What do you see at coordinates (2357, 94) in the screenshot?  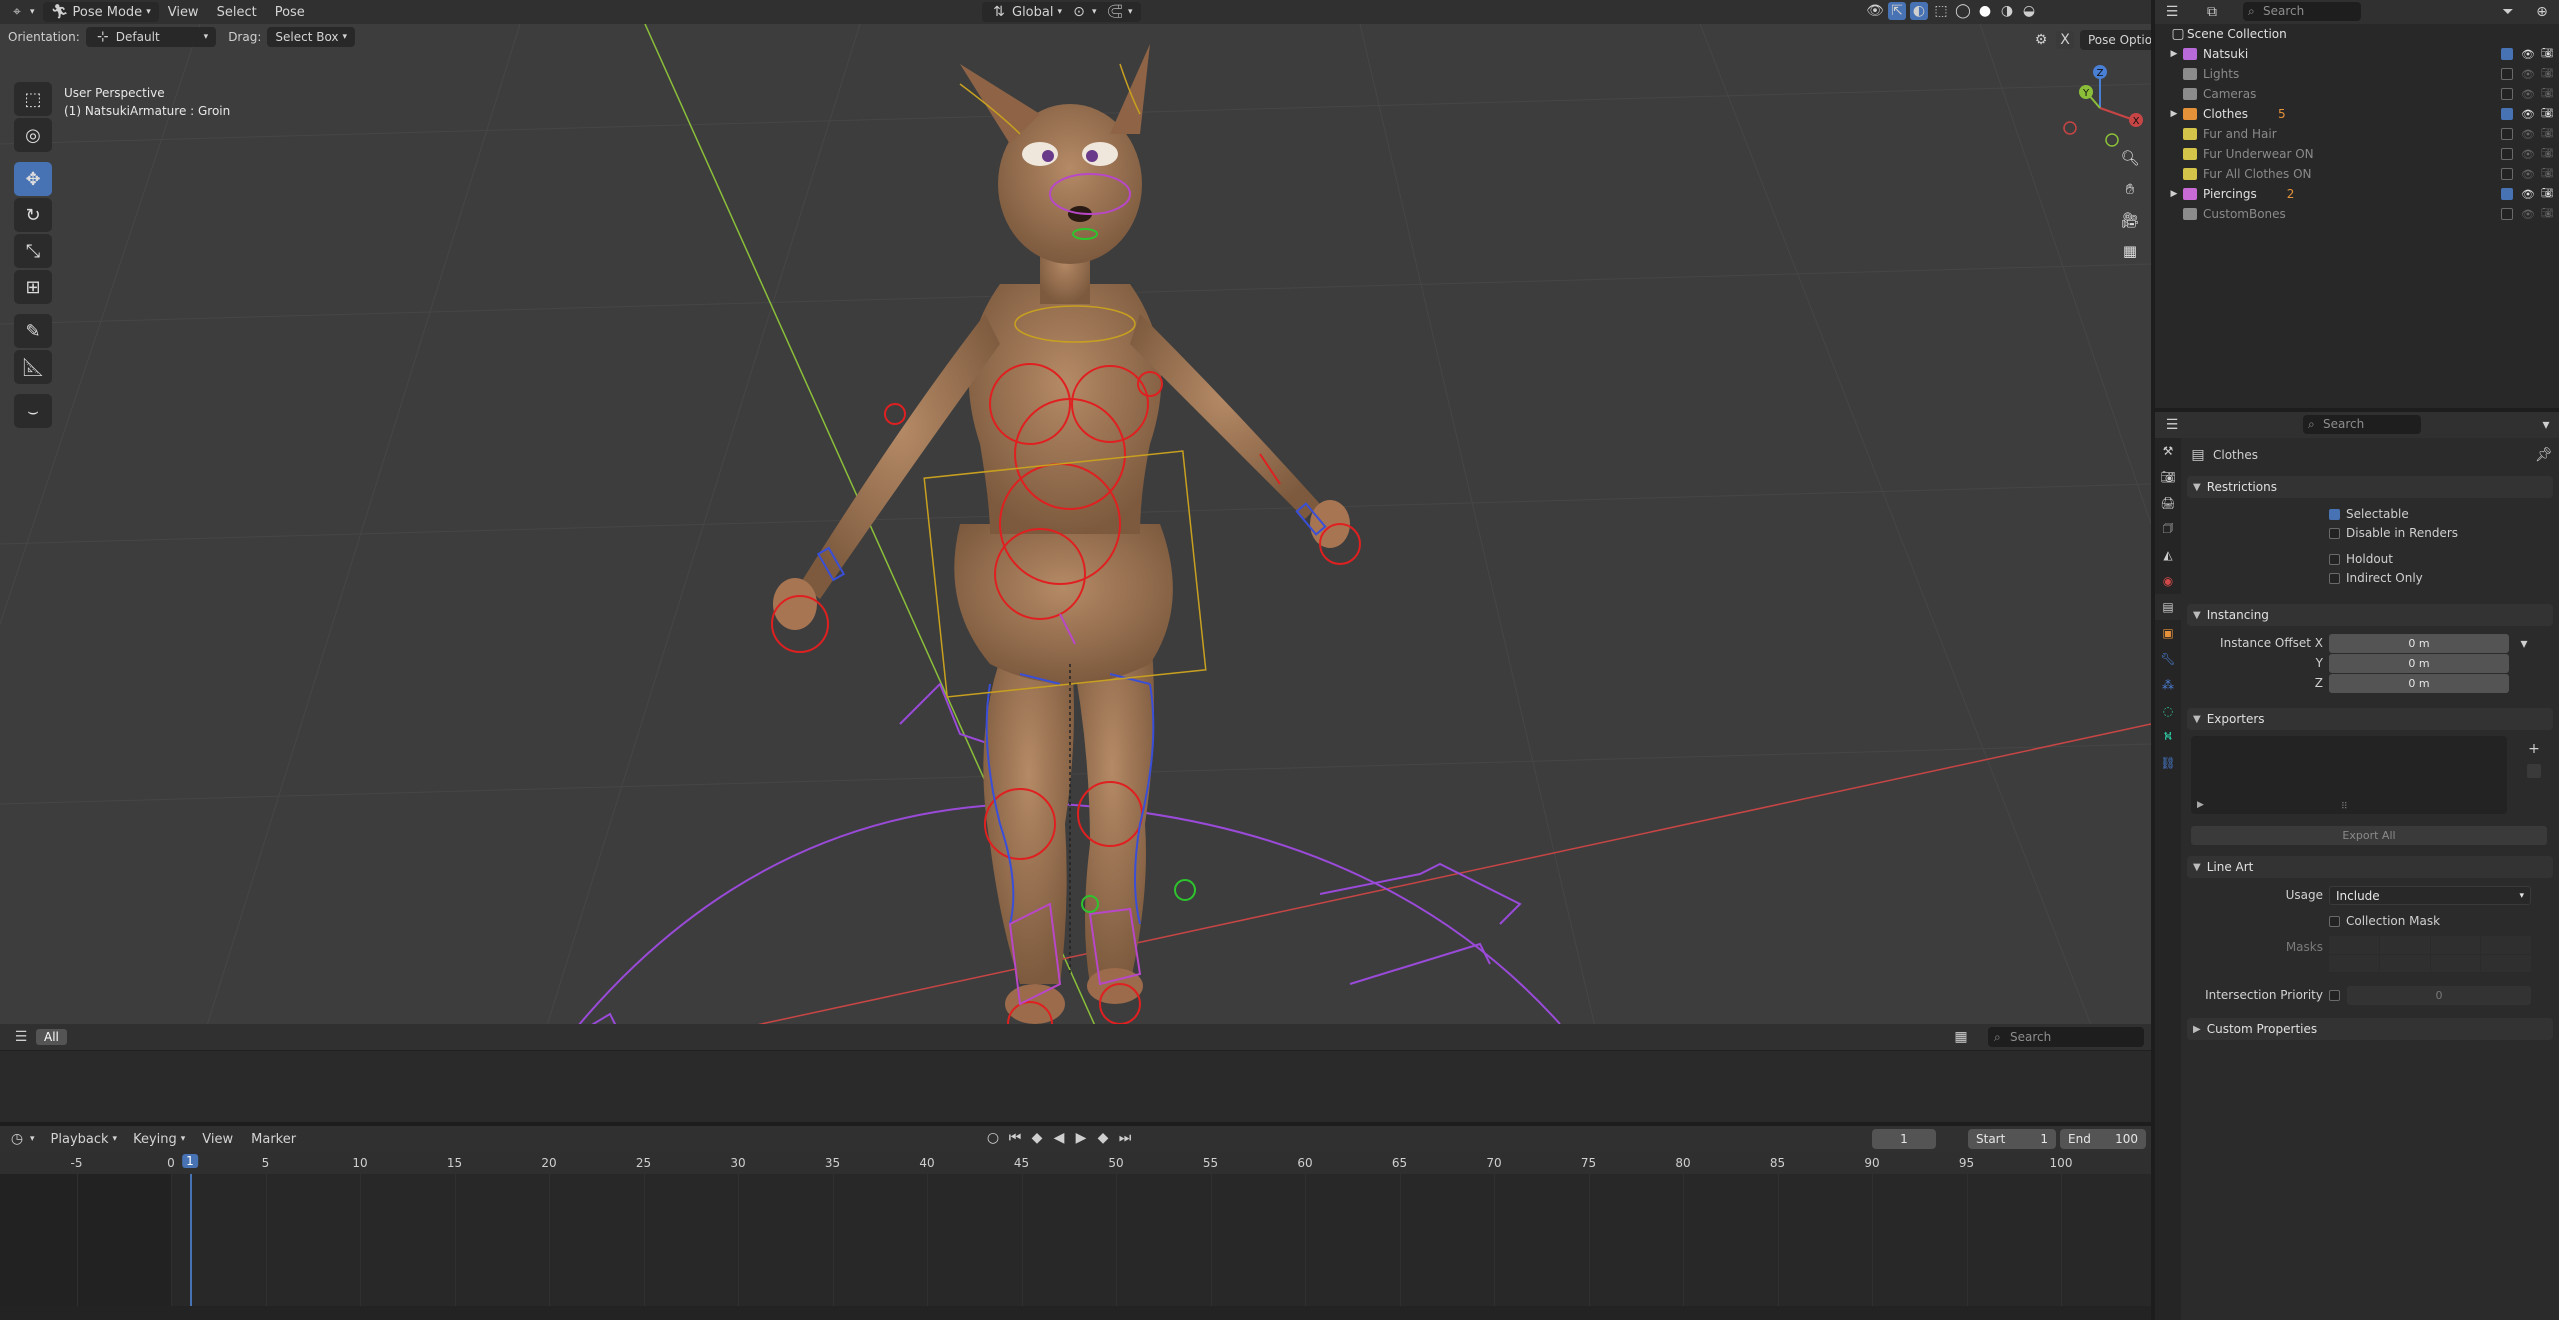 I see `outliner-item: Cameras 👁︎ 📷︎` at bounding box center [2357, 94].